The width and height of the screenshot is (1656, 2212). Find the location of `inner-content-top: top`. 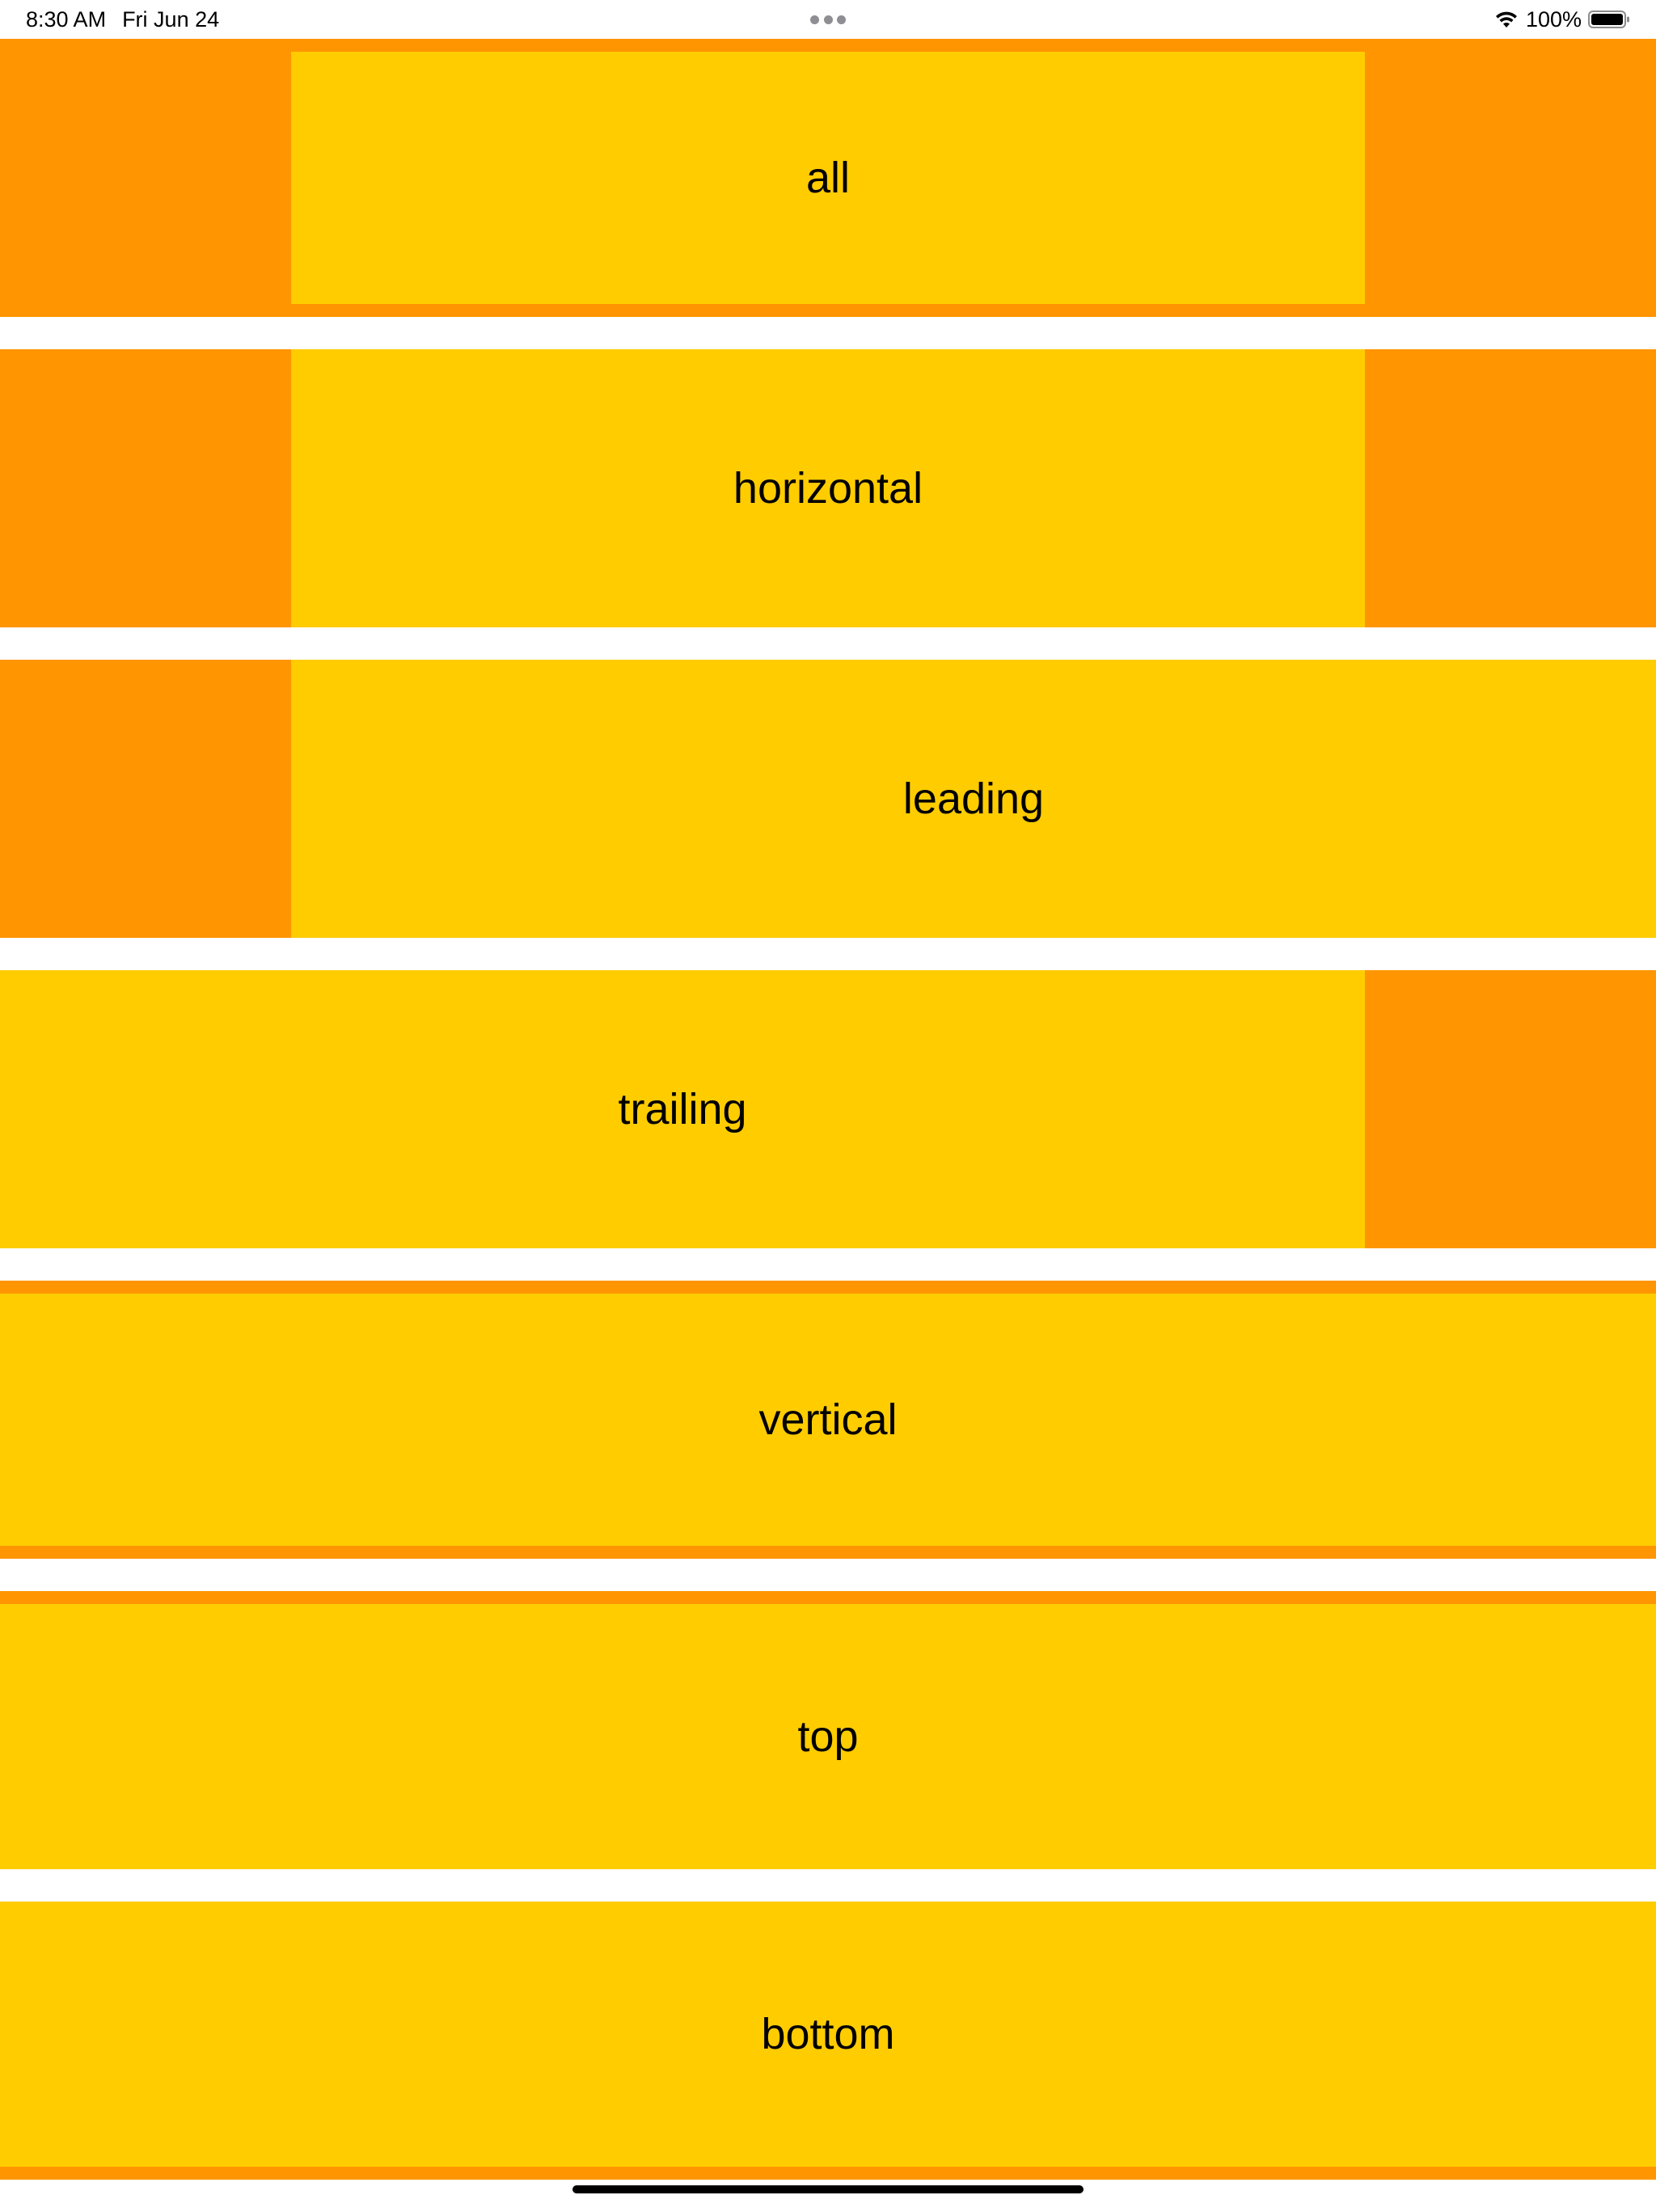

inner-content-top: top is located at coordinates (828, 1737).